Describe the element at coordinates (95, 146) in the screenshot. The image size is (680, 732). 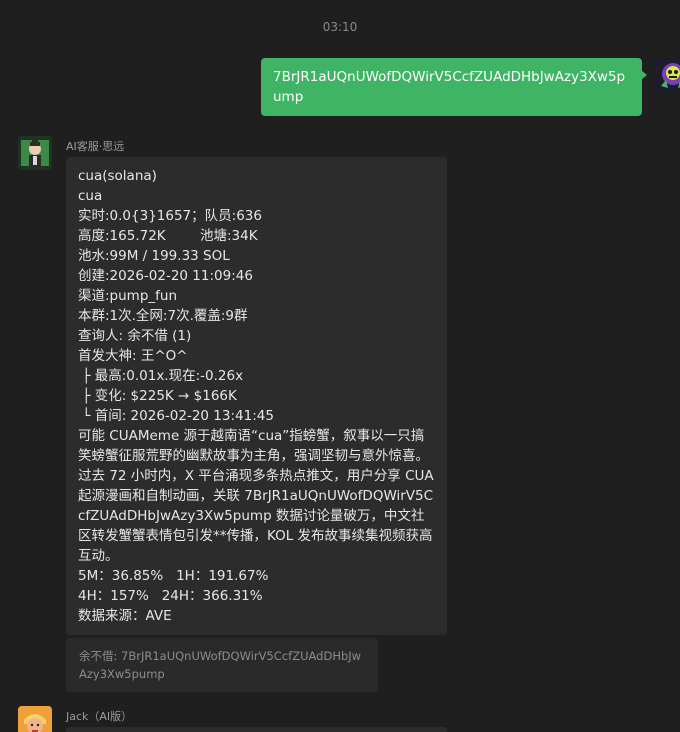
I see `ai-sender-name: AI客服·思远` at that location.